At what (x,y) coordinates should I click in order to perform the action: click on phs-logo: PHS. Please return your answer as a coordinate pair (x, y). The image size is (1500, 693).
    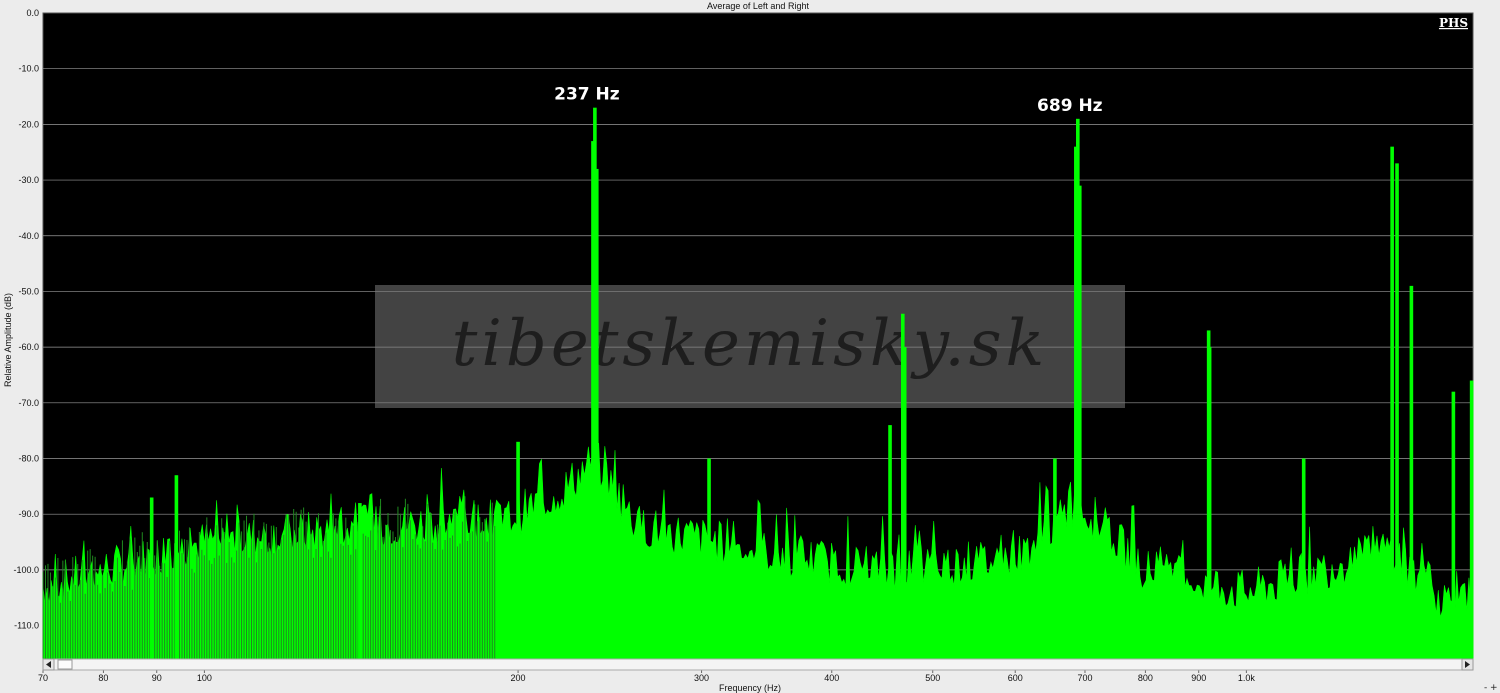
    Looking at the image, I should click on (1453, 23).